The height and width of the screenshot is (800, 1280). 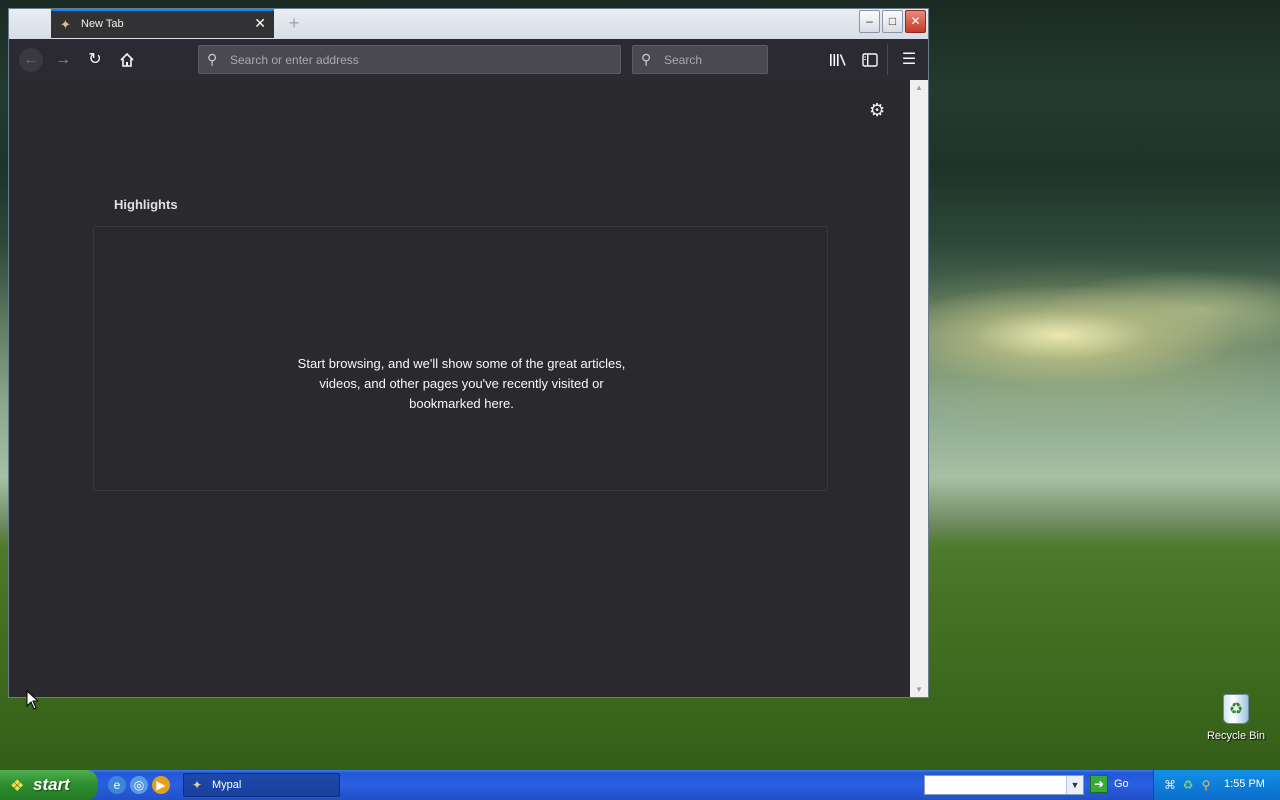 I want to click on taskbar-item-label: Mypal, so click(x=227, y=785).